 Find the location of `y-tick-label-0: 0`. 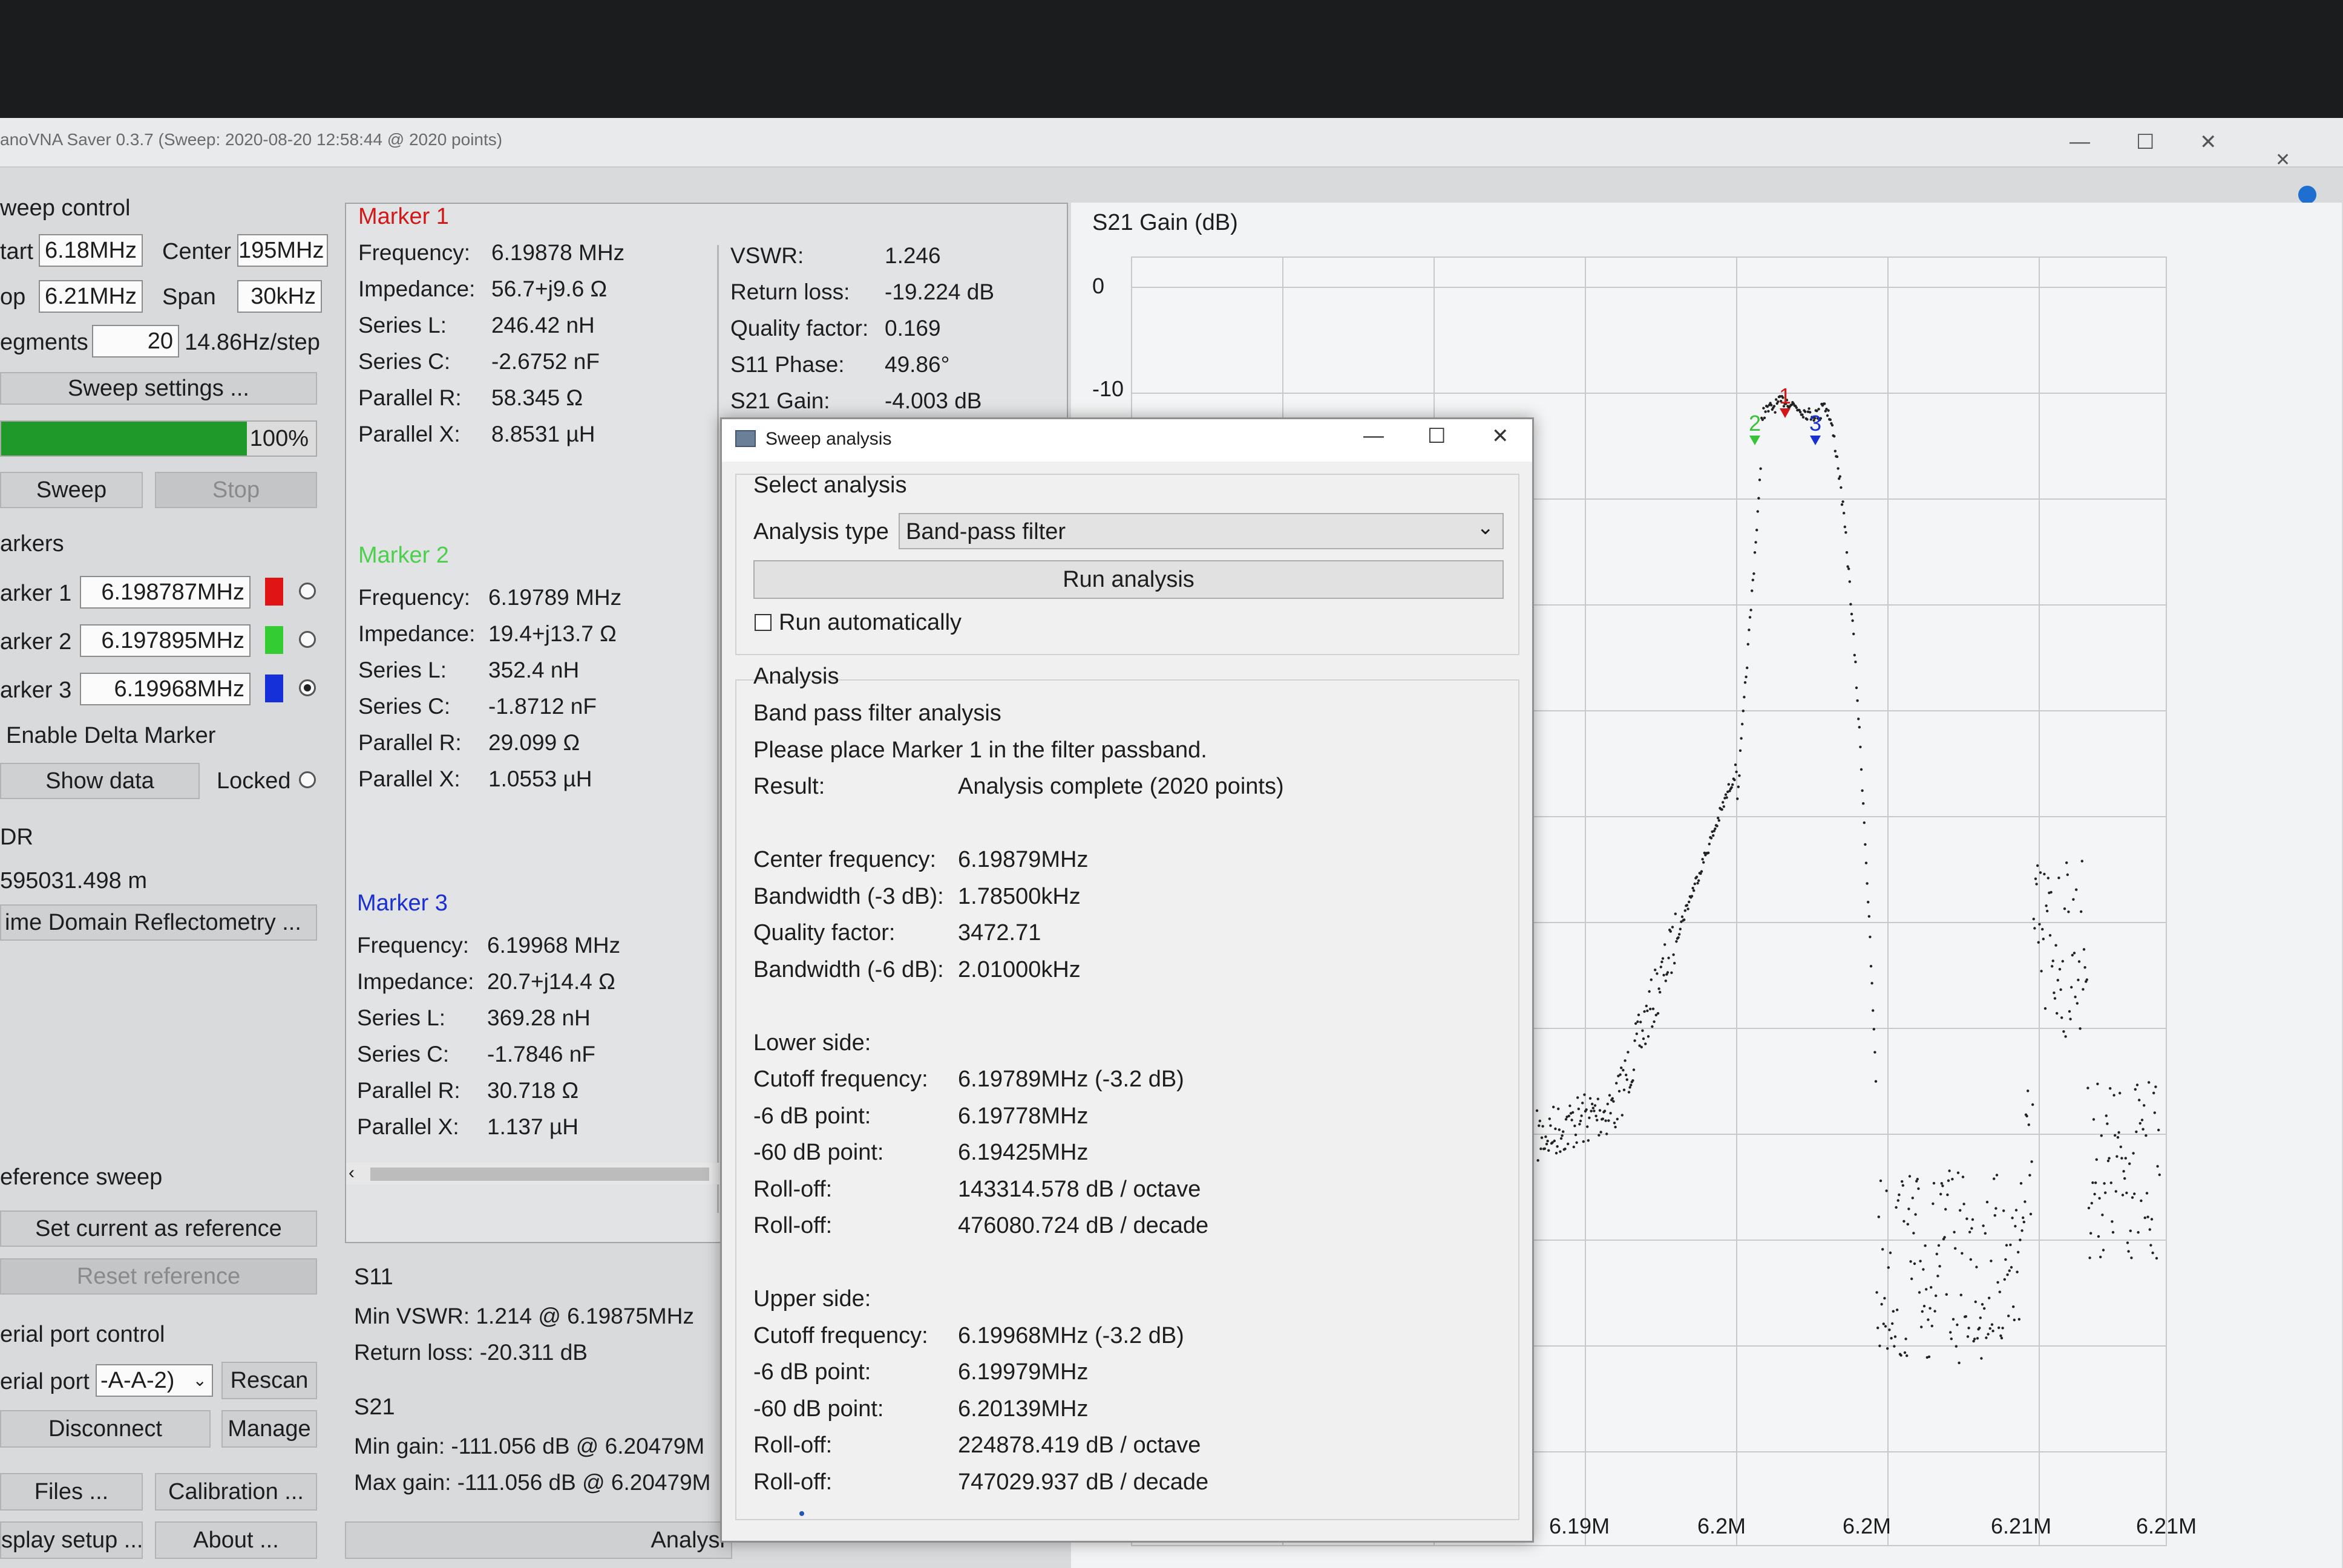

y-tick-label-0: 0 is located at coordinates (1098, 285).